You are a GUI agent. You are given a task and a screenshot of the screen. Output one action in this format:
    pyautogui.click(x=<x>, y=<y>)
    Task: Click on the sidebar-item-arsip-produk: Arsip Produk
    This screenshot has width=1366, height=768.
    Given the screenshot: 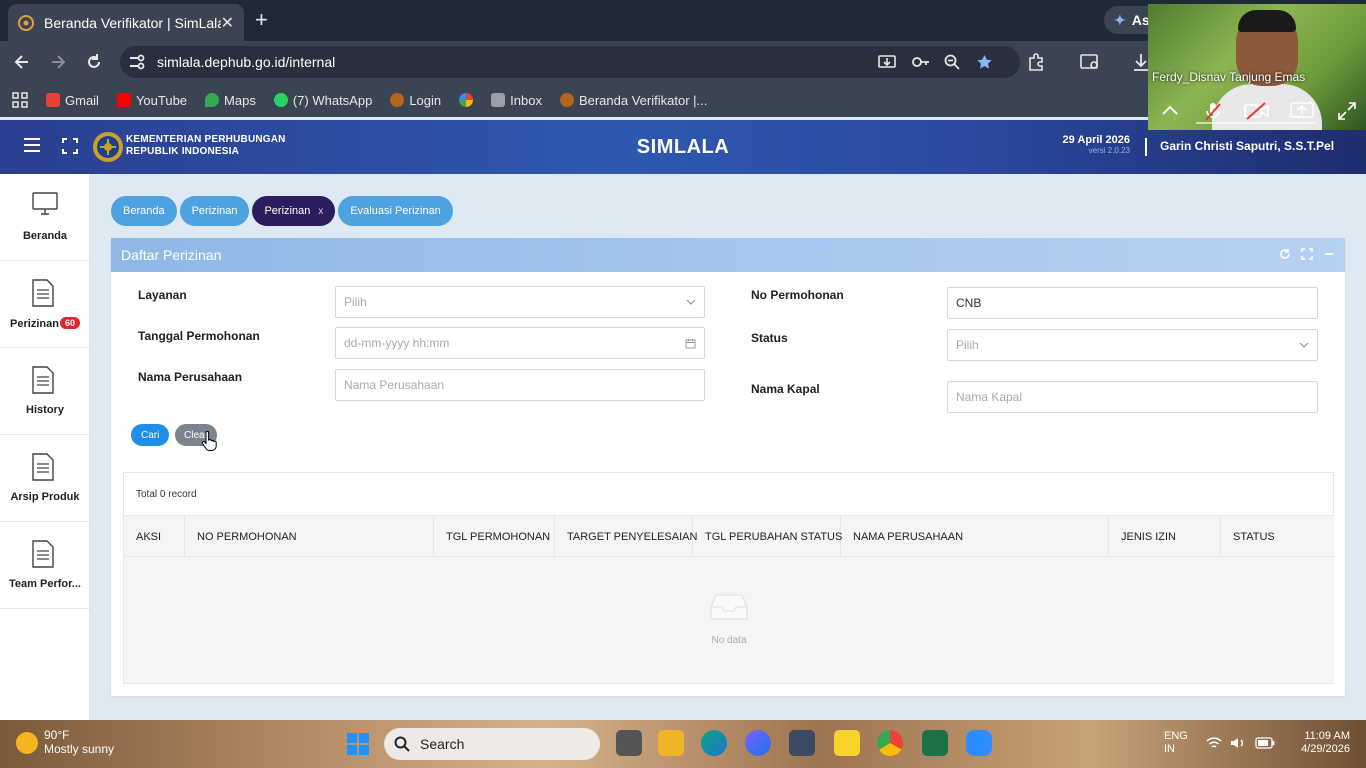 What is the action you would take?
    pyautogui.click(x=44, y=478)
    